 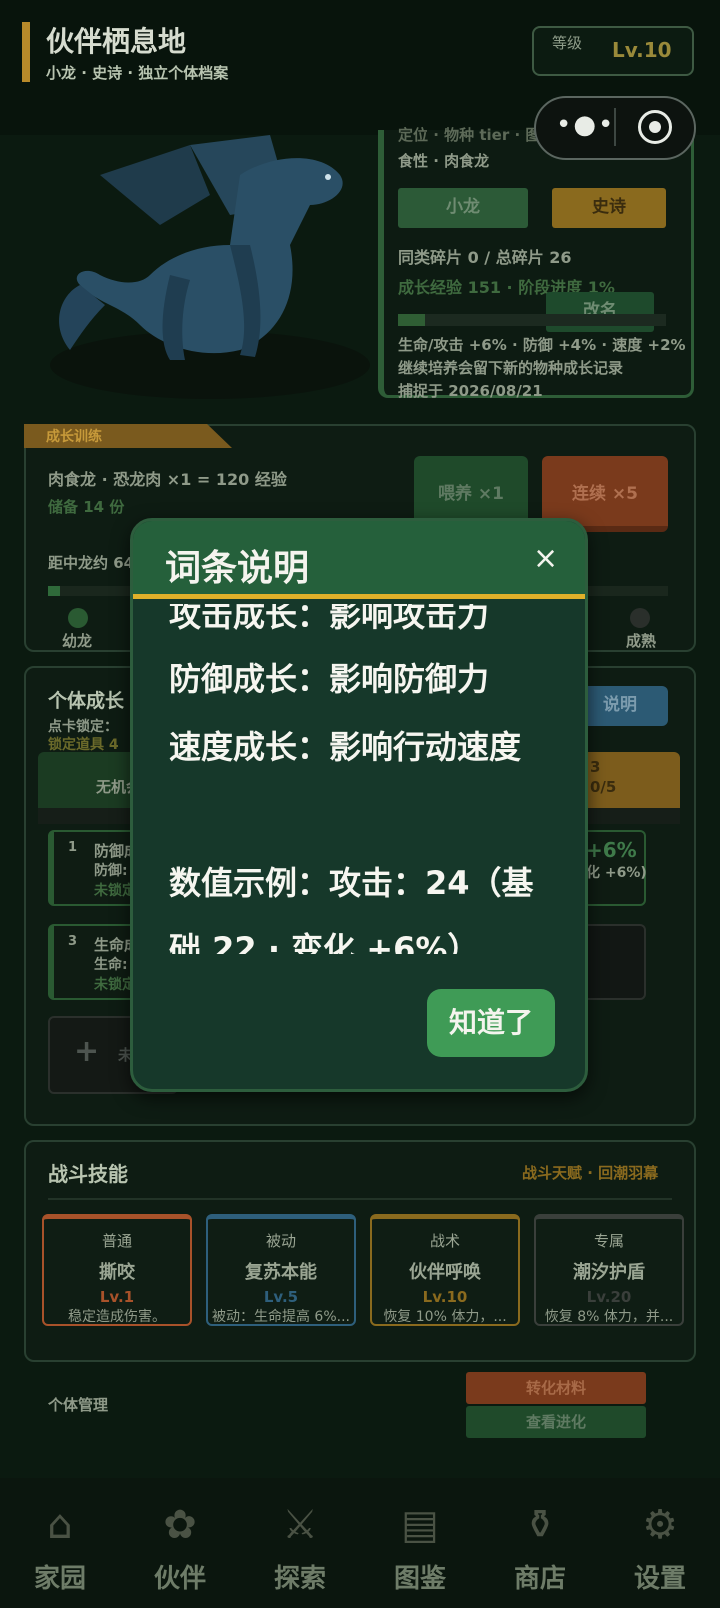 I want to click on tab-label: 探索, so click(x=299, y=1579).